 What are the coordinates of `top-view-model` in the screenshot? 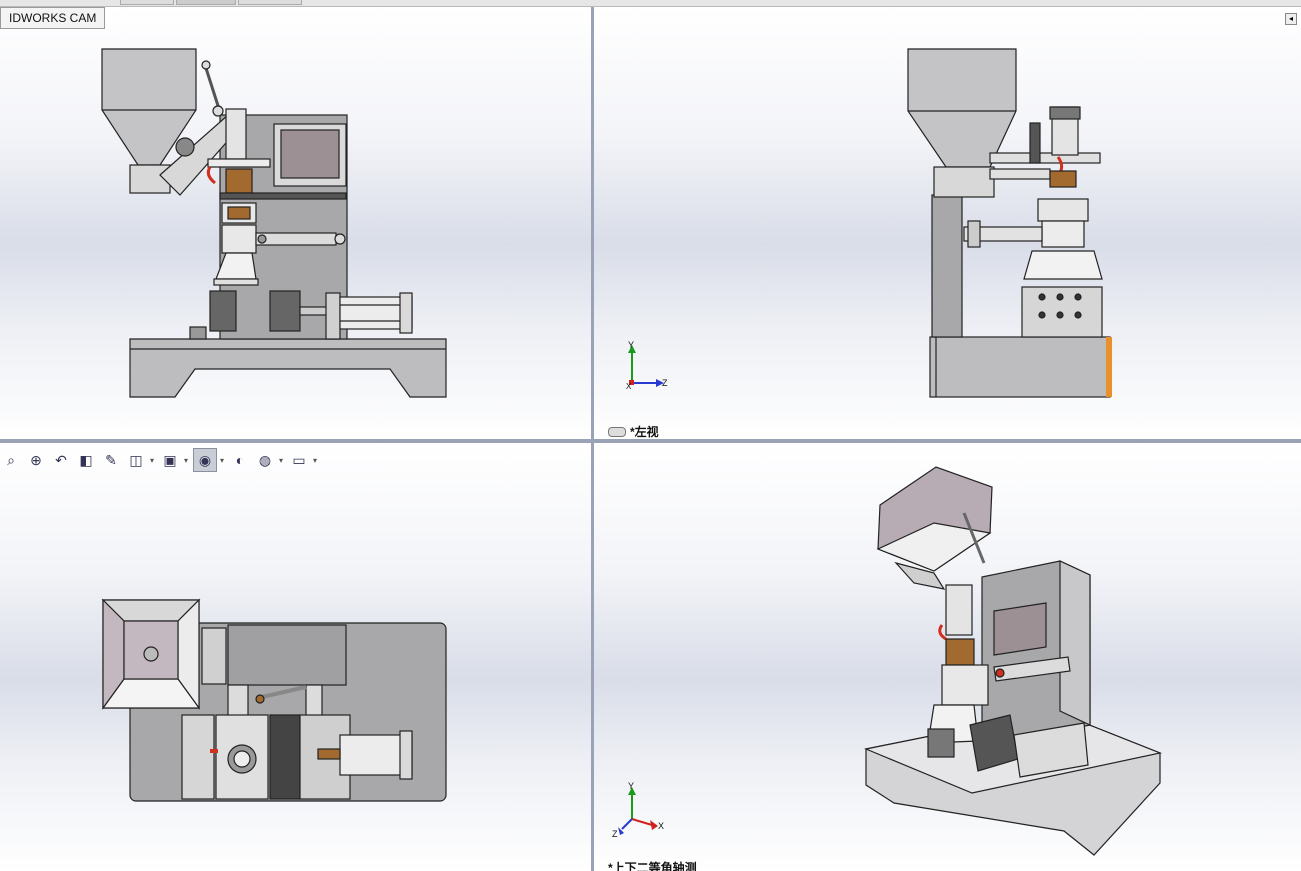 It's located at (274, 700).